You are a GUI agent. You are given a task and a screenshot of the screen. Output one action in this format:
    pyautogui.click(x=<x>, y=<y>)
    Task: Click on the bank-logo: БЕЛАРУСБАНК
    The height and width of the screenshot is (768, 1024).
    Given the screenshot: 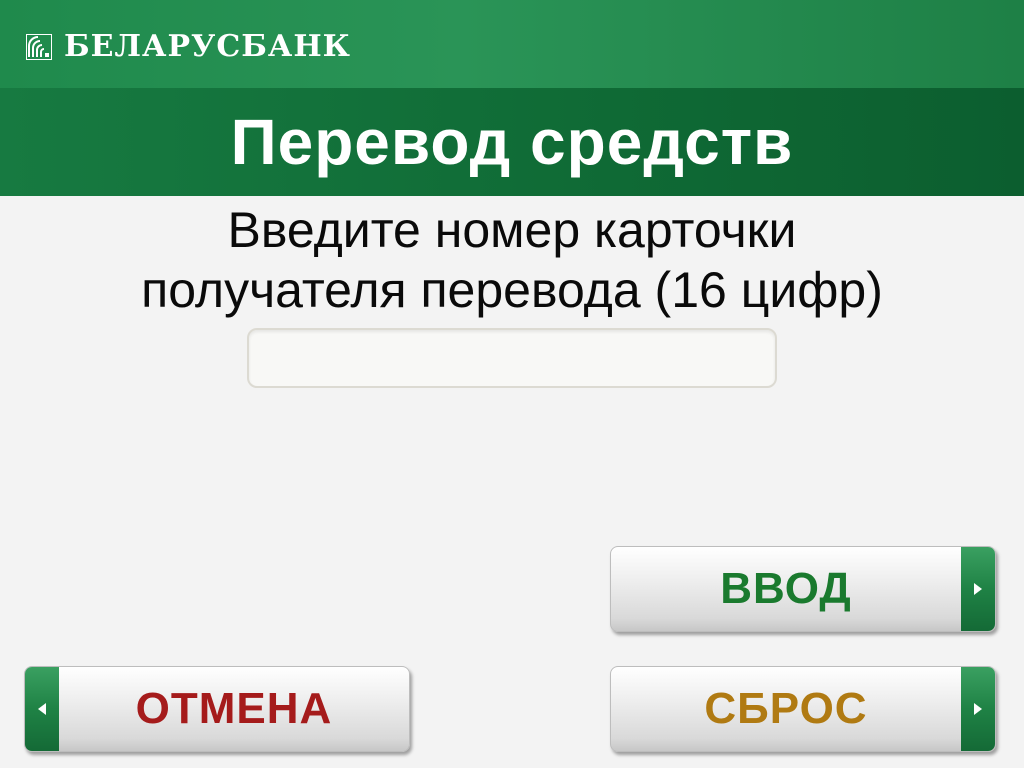 What is the action you would take?
    pyautogui.click(x=188, y=47)
    